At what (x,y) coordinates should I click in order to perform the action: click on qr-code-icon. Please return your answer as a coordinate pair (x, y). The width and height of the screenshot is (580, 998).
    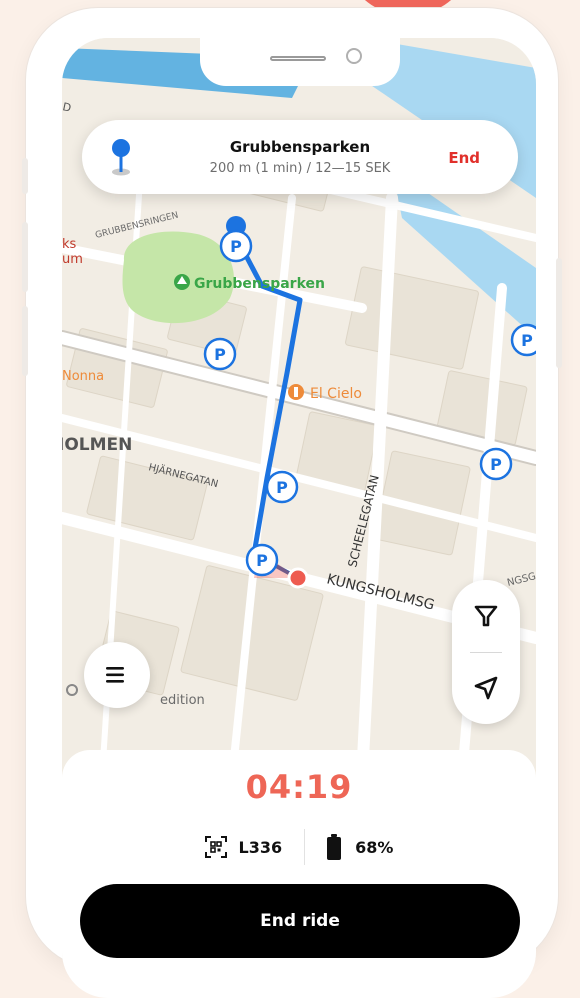
    Looking at the image, I should click on (215, 847).